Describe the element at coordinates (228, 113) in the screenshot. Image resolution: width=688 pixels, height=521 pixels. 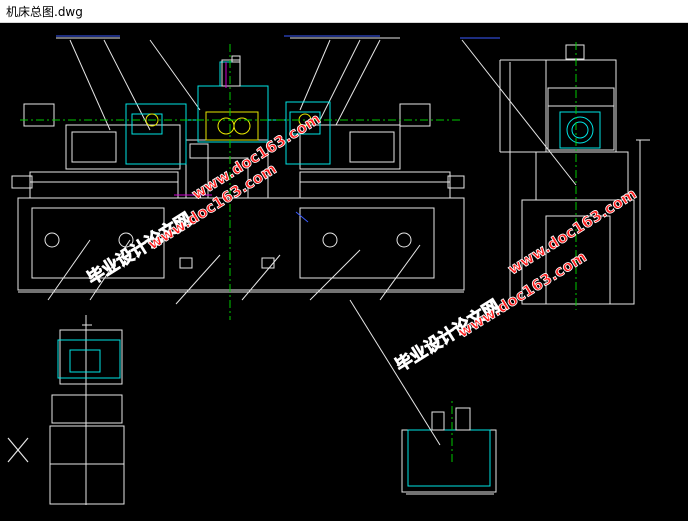
I see `machine-heads` at that location.